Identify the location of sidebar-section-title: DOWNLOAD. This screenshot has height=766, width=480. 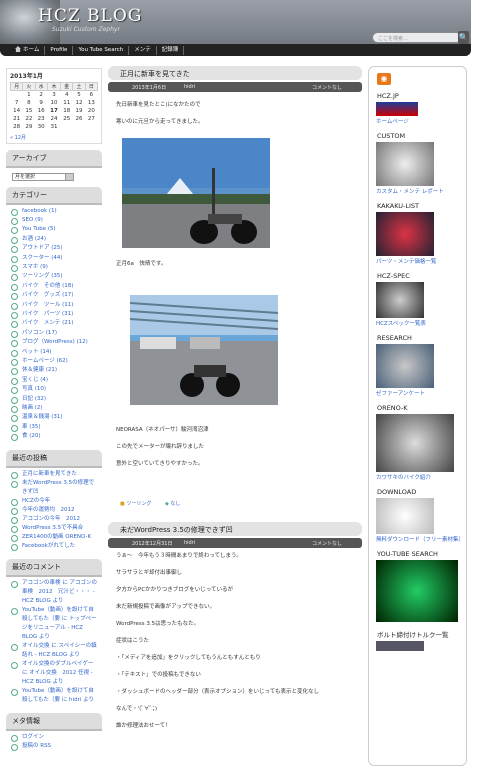
(397, 492).